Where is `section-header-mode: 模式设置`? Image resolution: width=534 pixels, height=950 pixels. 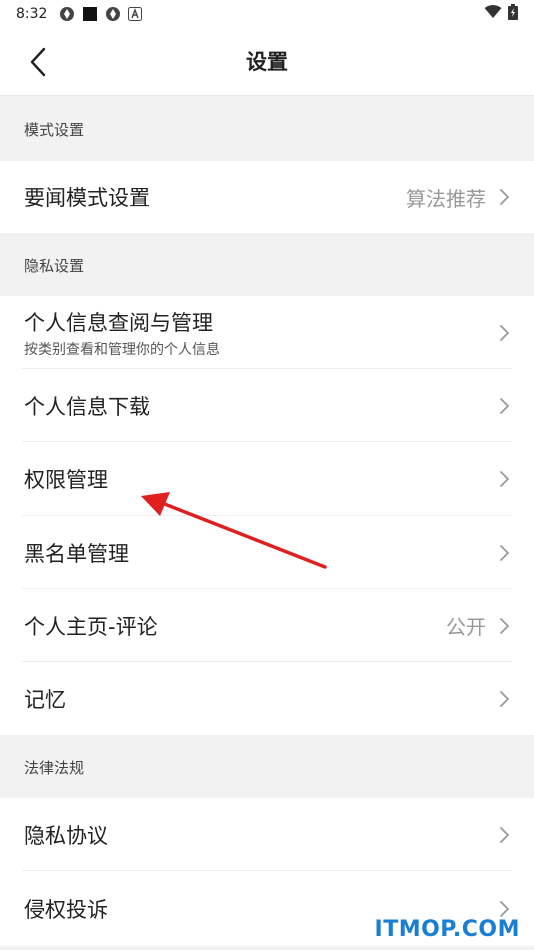
section-header-mode: 模式设置 is located at coordinates (267, 129).